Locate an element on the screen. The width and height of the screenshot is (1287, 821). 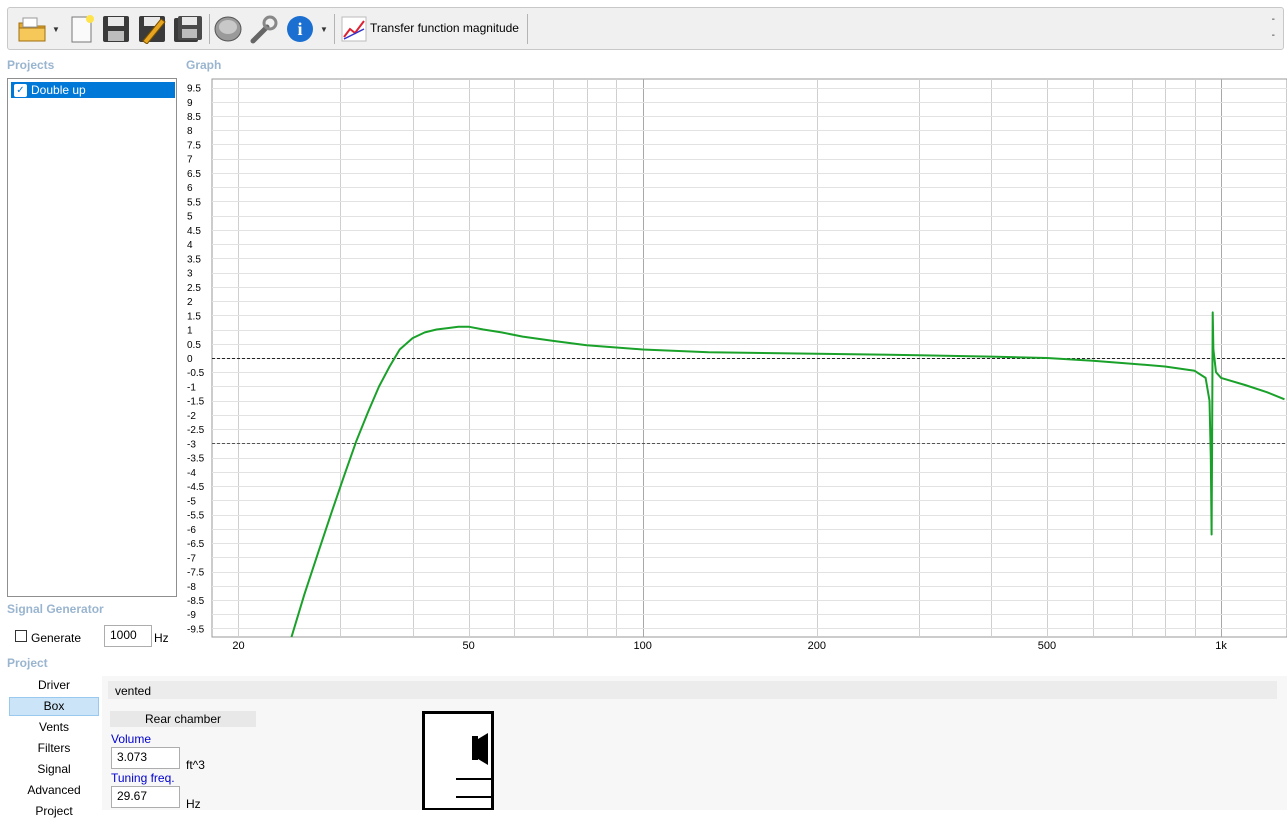
y-tick-label: -4.5 is located at coordinates (196, 487).